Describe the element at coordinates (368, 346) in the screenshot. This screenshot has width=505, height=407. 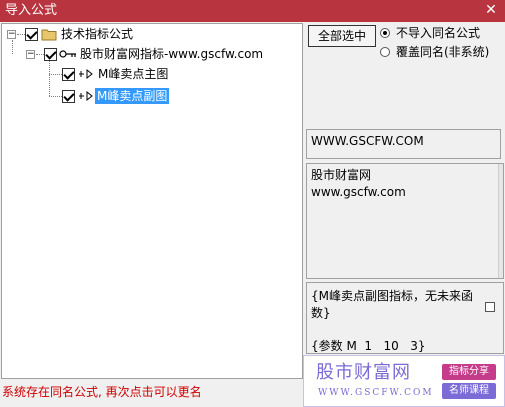
I see `formula-line3: {参数 M 1 10 3}` at that location.